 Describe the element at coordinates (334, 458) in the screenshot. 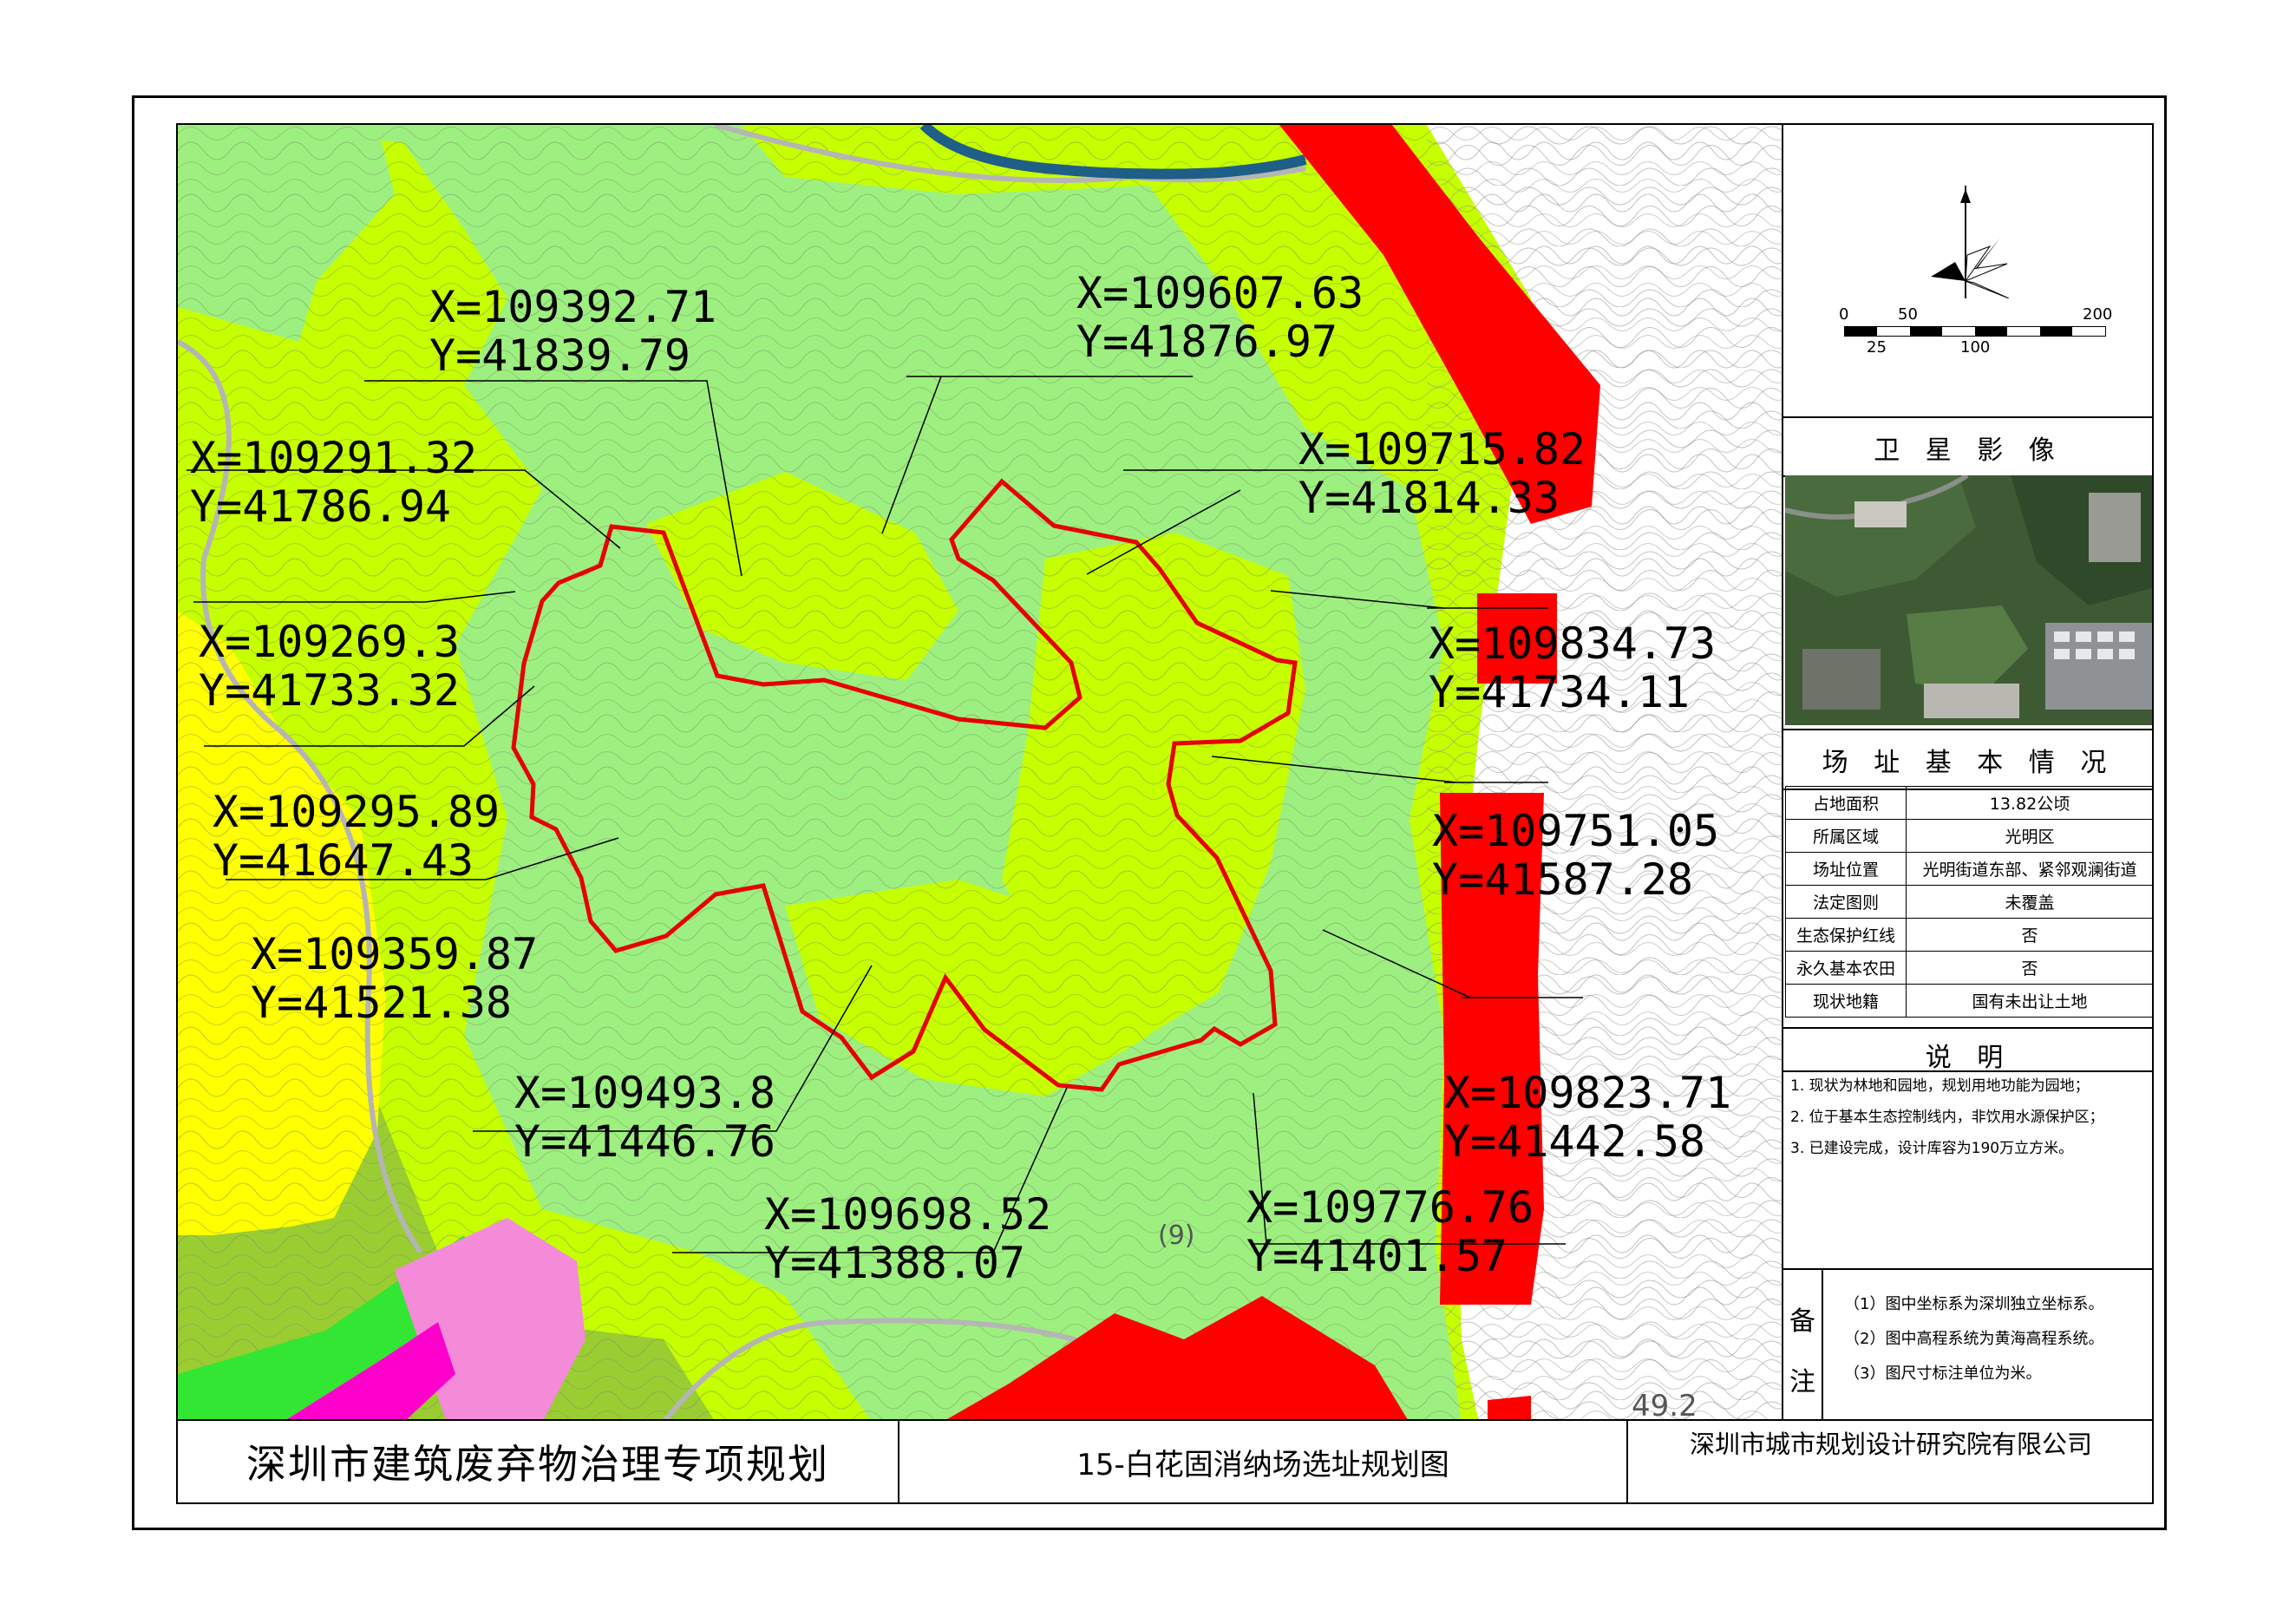

I see `coord-x: X=109291.32` at that location.